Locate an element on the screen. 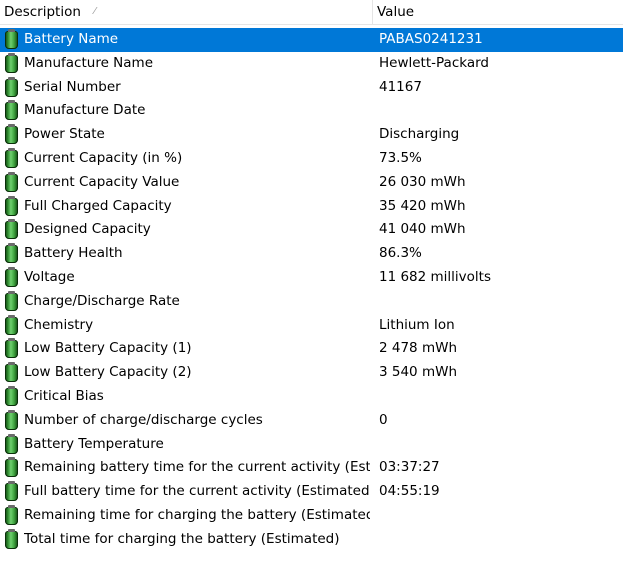 The height and width of the screenshot is (579, 635). row-label: Manufacture Date is located at coordinates (85, 110).